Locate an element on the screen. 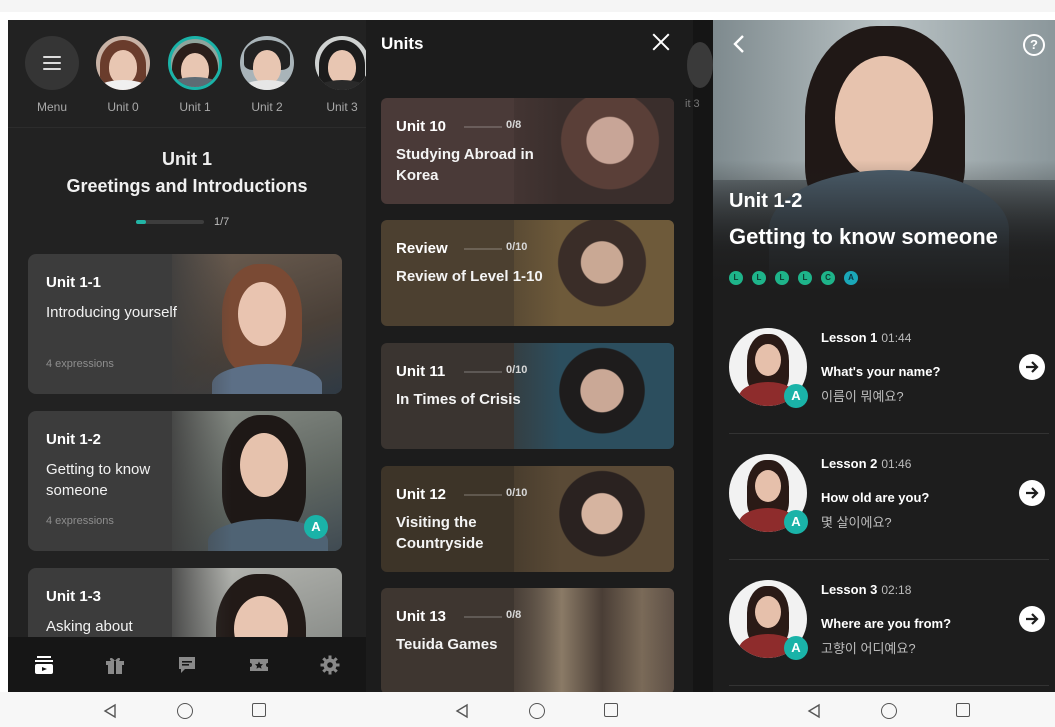 The height and width of the screenshot is (727, 1055). unit-avatar-2: Unit 2 is located at coordinates (267, 75).